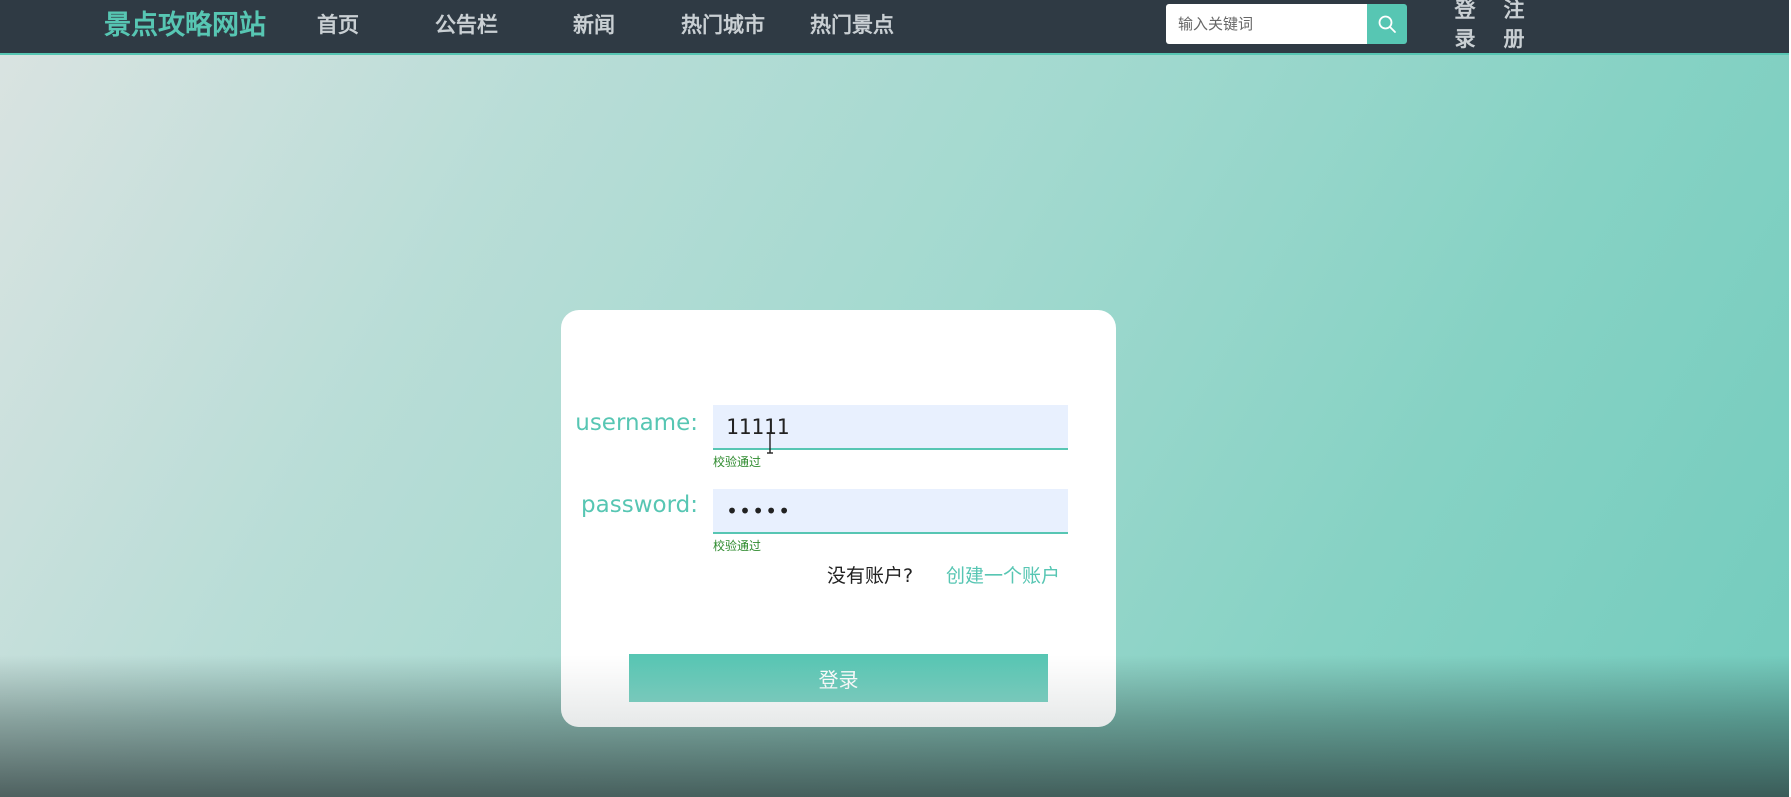 The image size is (1791, 797). What do you see at coordinates (1267, 24) in the screenshot?
I see `search-input` at bounding box center [1267, 24].